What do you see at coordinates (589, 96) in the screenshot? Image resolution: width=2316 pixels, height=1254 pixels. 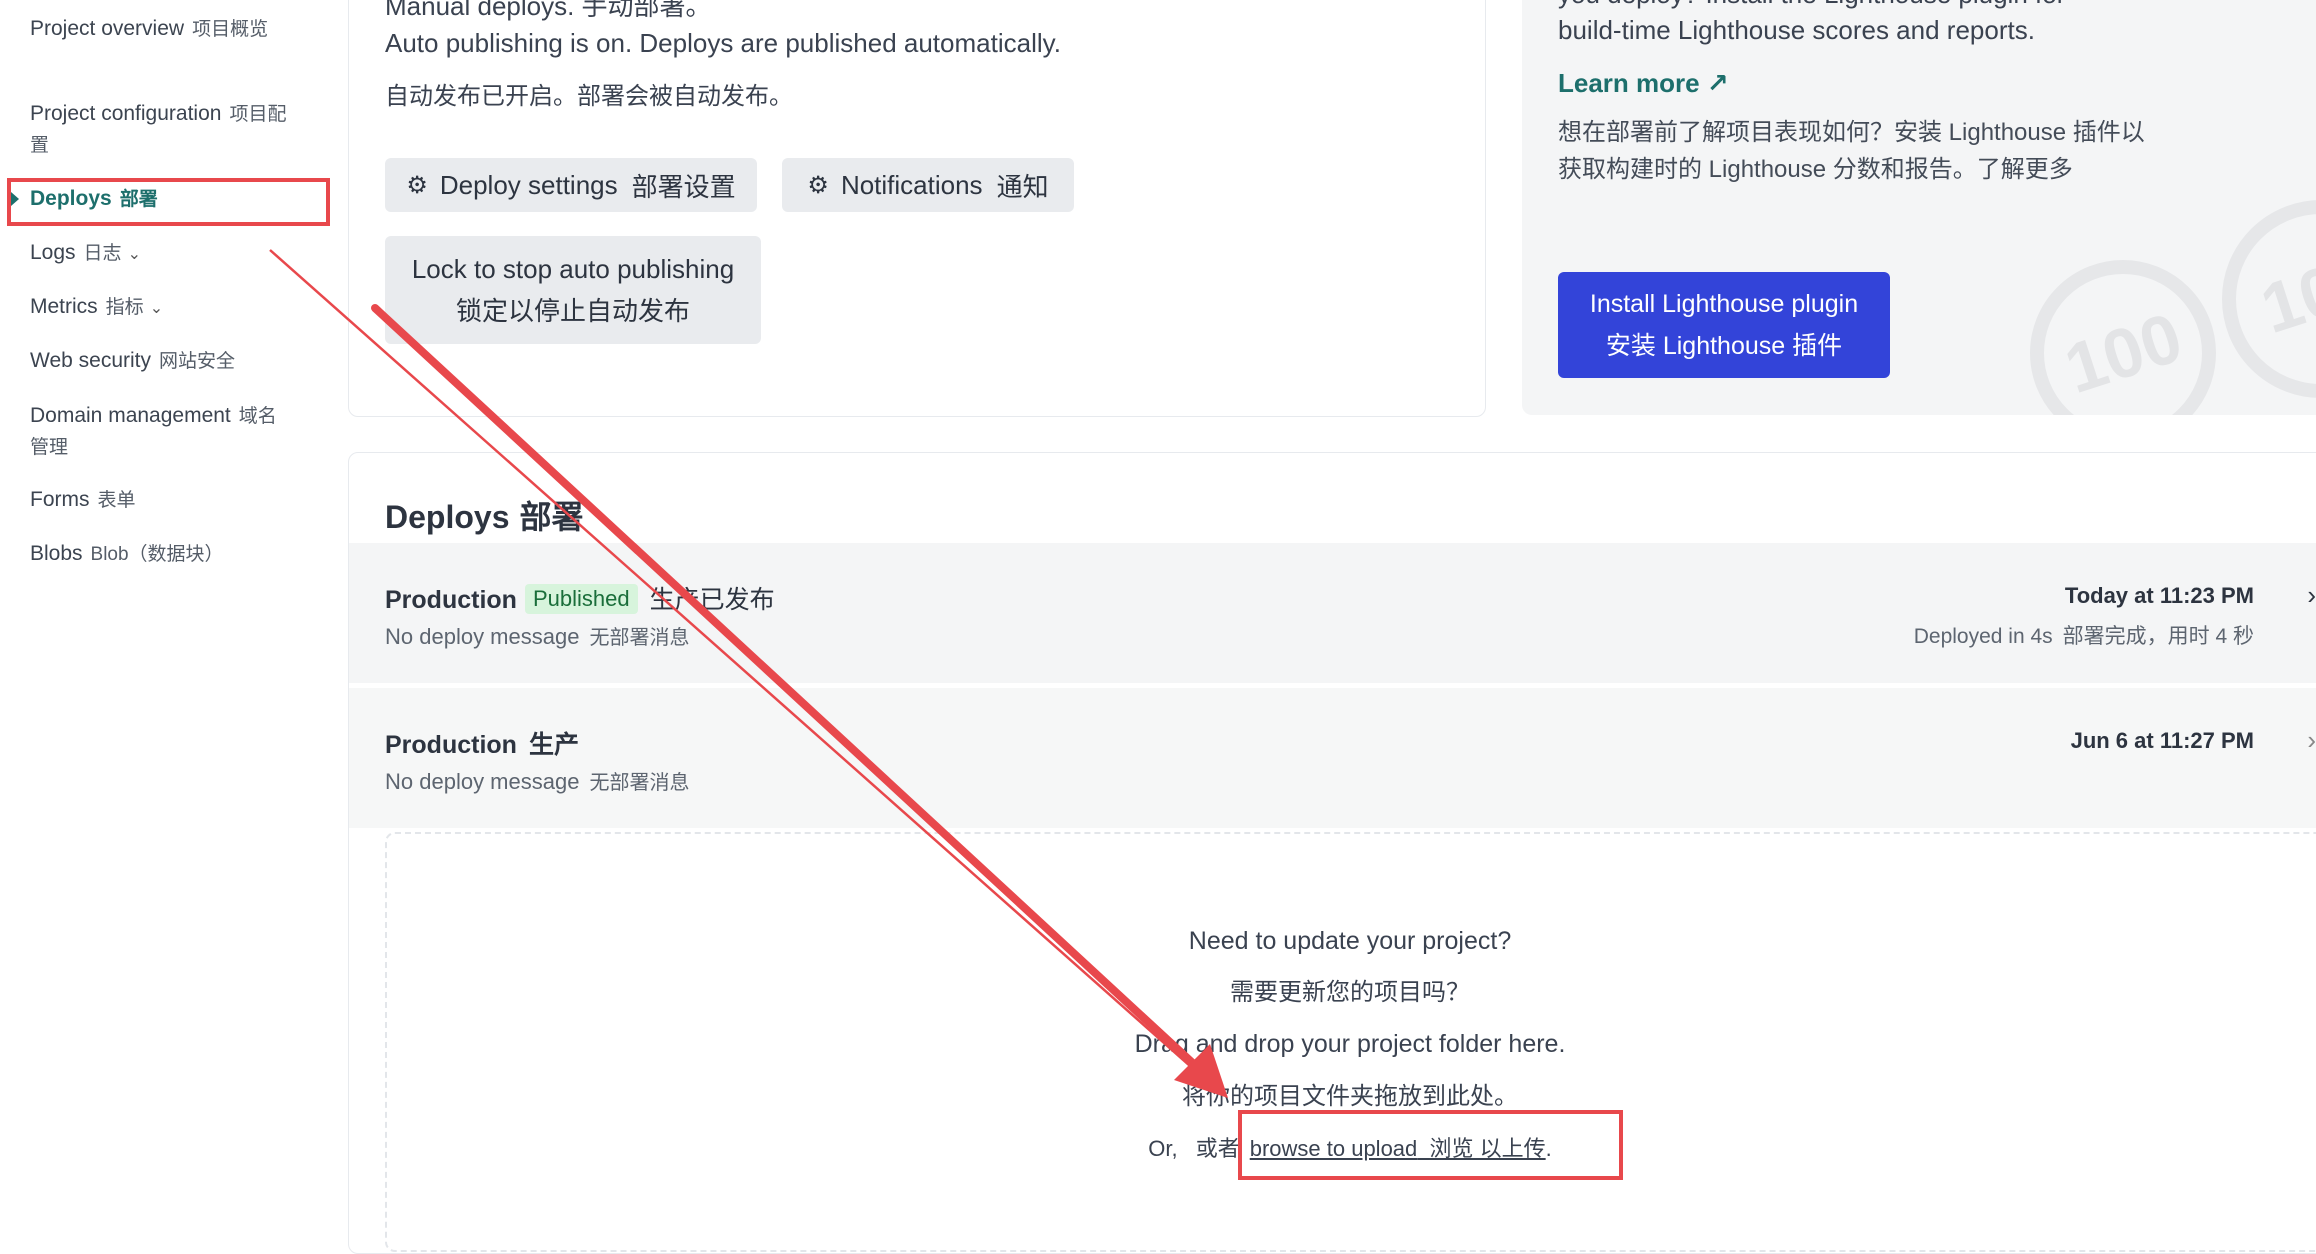 I see `auto-publishing-text-zh: 自动发布已开启。部署会被自动发布。` at bounding box center [589, 96].